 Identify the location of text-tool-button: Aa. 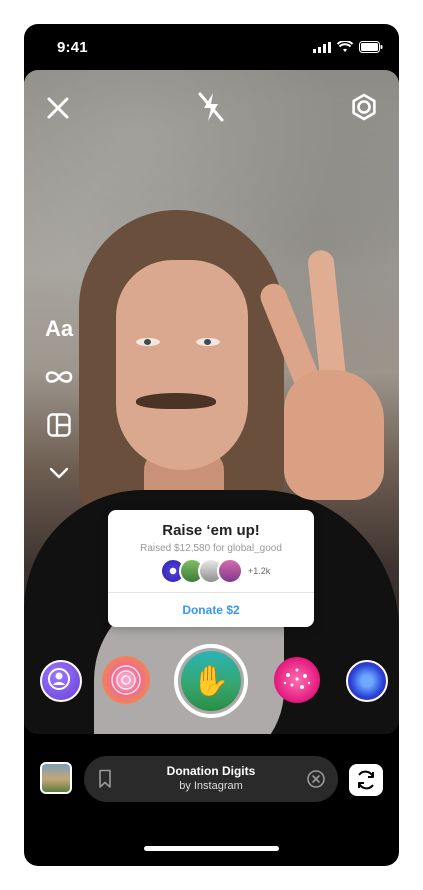
(59, 329).